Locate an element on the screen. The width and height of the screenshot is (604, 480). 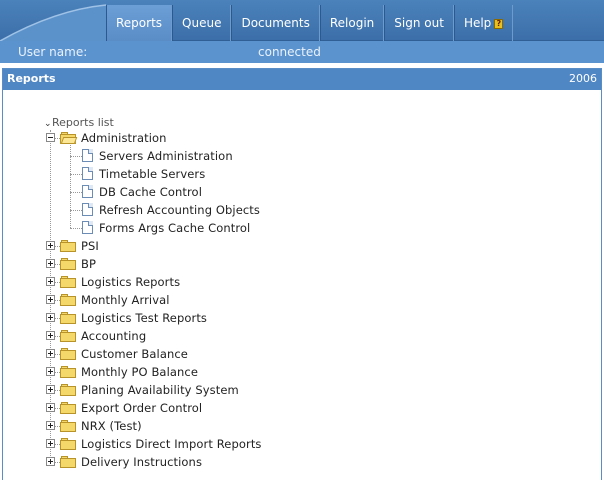
folder-label: Customer Balance is located at coordinates (134, 354).